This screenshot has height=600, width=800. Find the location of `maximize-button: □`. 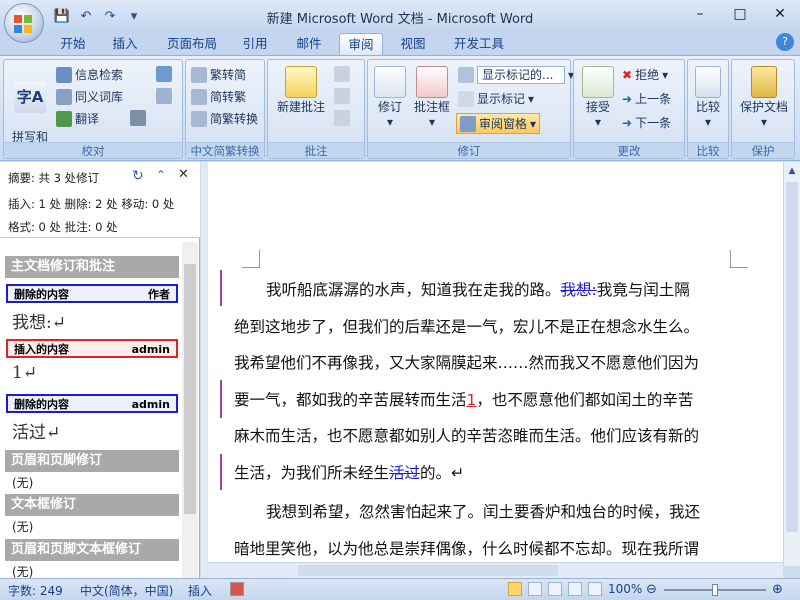

maximize-button: □ is located at coordinates (740, 14).